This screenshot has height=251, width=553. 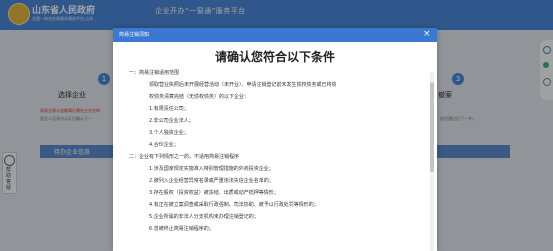 What do you see at coordinates (204, 217) in the screenshot?
I see `list-item: 5.企业所属的非法人分支机构未办理注销登记的；` at bounding box center [204, 217].